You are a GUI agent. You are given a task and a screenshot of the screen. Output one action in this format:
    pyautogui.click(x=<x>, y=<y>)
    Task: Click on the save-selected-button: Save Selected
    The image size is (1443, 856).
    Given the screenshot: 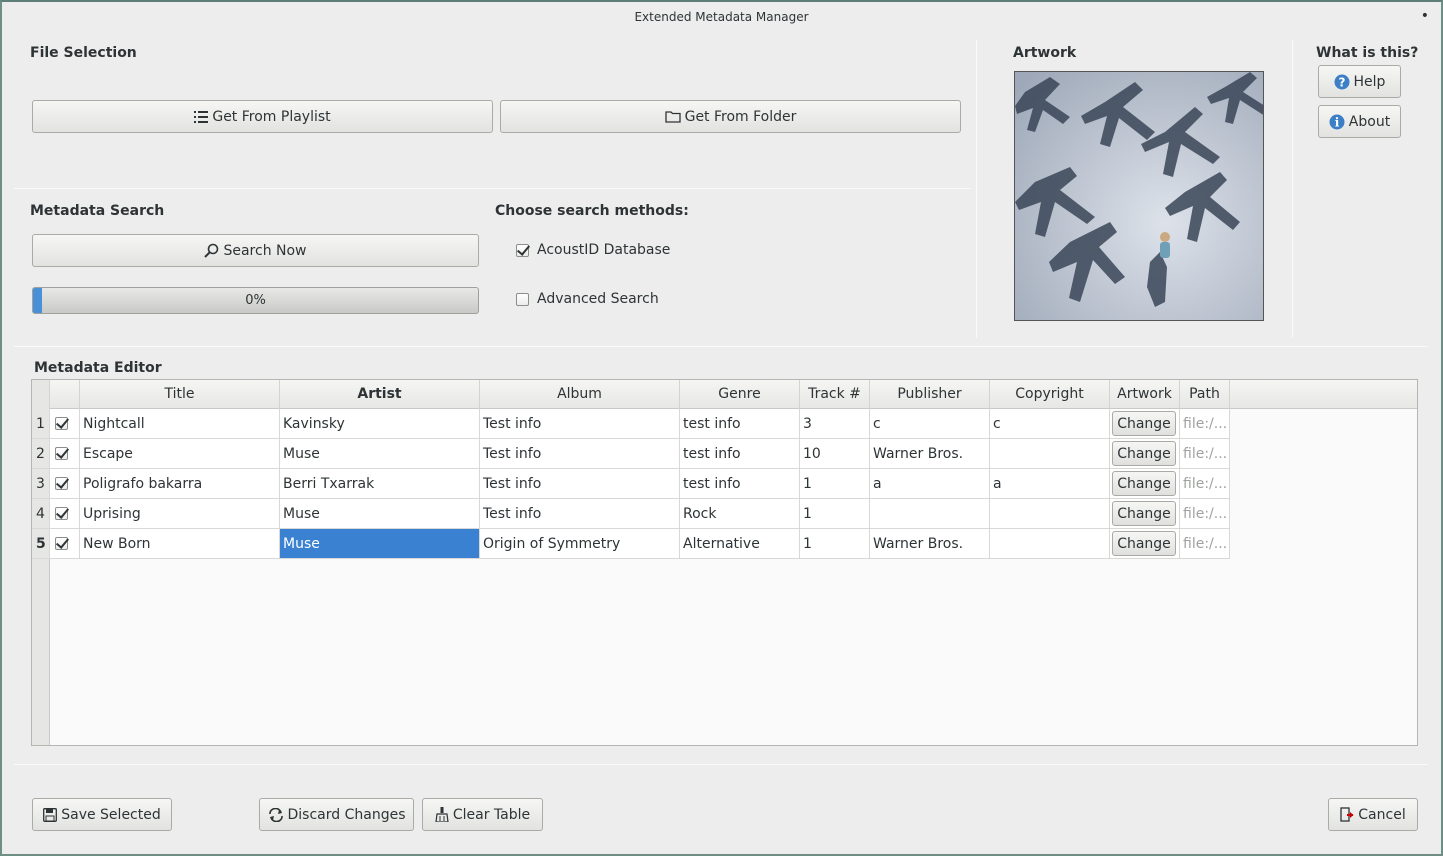 What is the action you would take?
    pyautogui.click(x=102, y=814)
    